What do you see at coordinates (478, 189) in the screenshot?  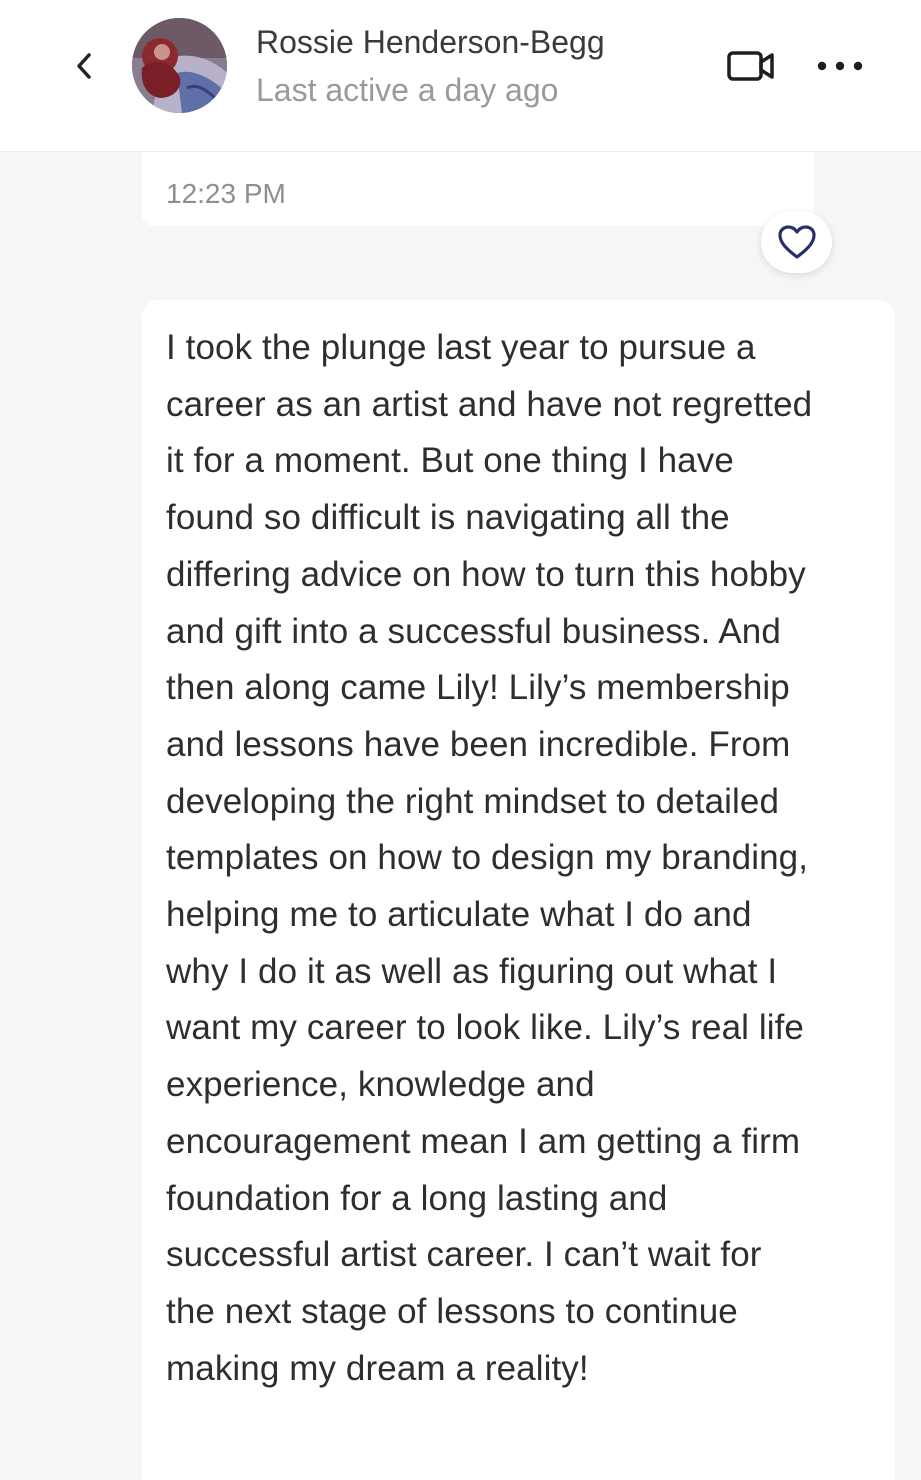 I see `previous-message-bubble: 12:23 PM` at bounding box center [478, 189].